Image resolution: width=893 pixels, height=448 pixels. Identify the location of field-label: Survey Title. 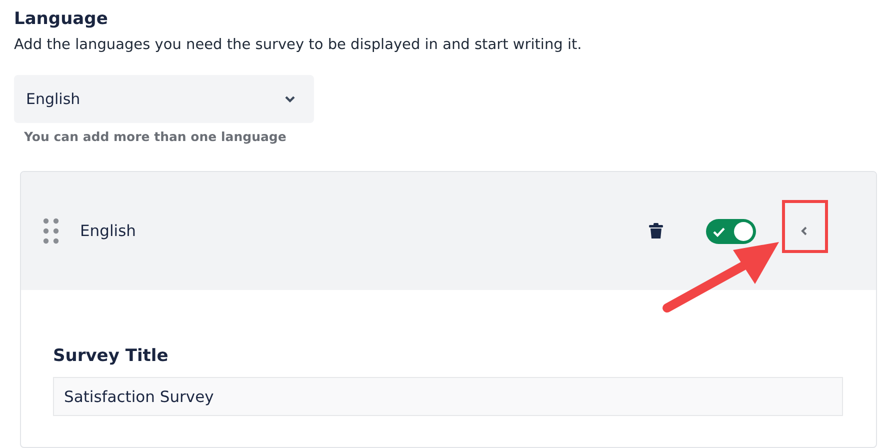
(111, 356).